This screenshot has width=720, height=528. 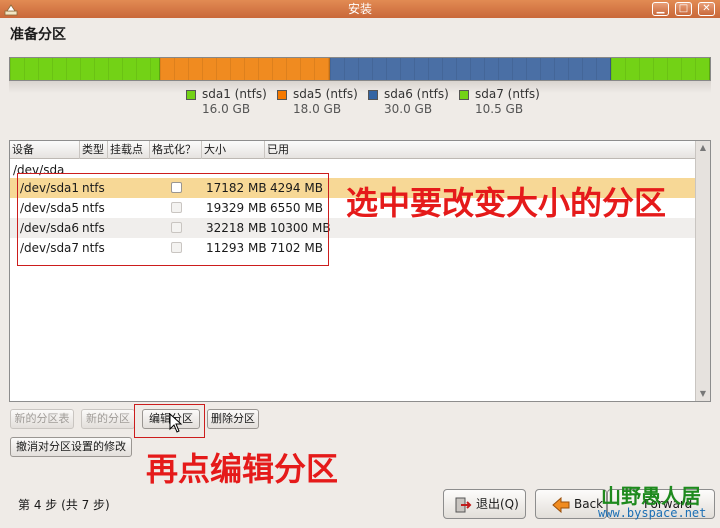 What do you see at coordinates (660, 9) in the screenshot?
I see `minimize-button: ▁` at bounding box center [660, 9].